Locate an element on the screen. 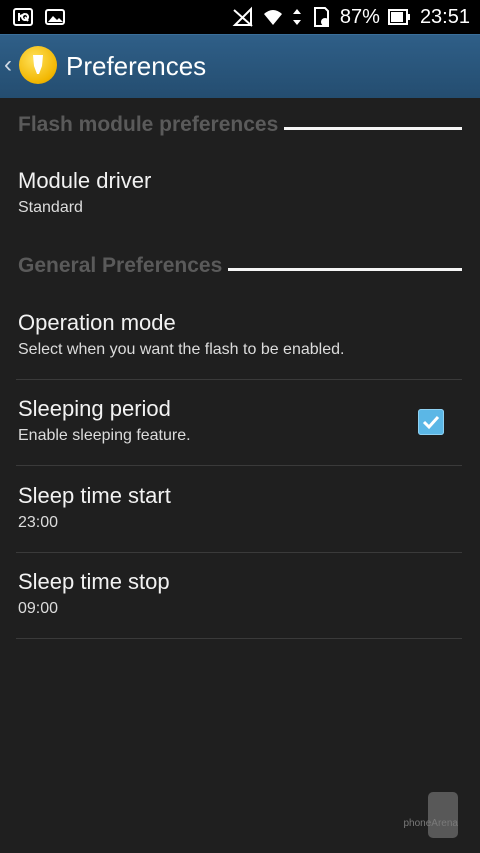  battery-percent: 87% is located at coordinates (359, 17).